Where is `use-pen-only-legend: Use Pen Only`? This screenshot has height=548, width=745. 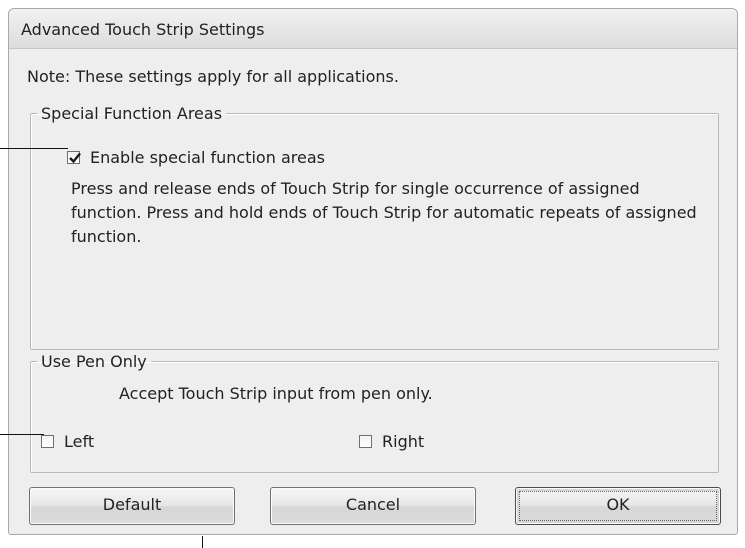 use-pen-only-legend: Use Pen Only is located at coordinates (94, 361).